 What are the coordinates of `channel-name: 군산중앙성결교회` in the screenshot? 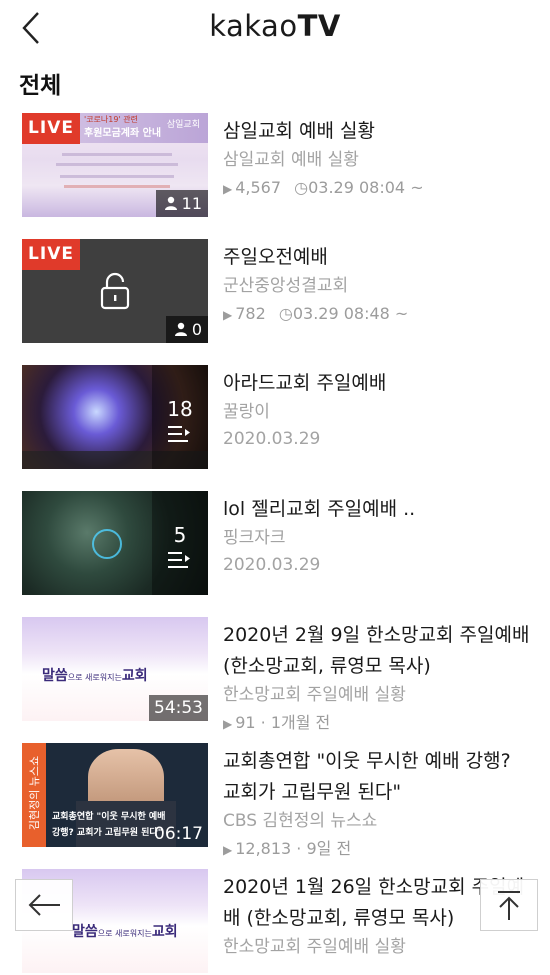 It's located at (378, 286).